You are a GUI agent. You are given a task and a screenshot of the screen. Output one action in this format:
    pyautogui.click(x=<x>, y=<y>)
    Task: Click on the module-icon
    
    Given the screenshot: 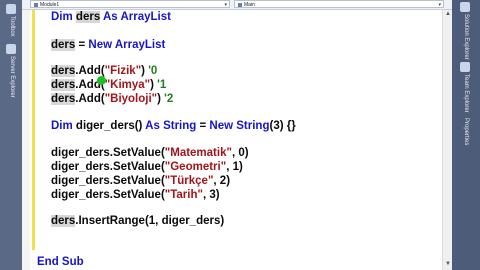 What is the action you would take?
    pyautogui.click(x=36, y=4)
    